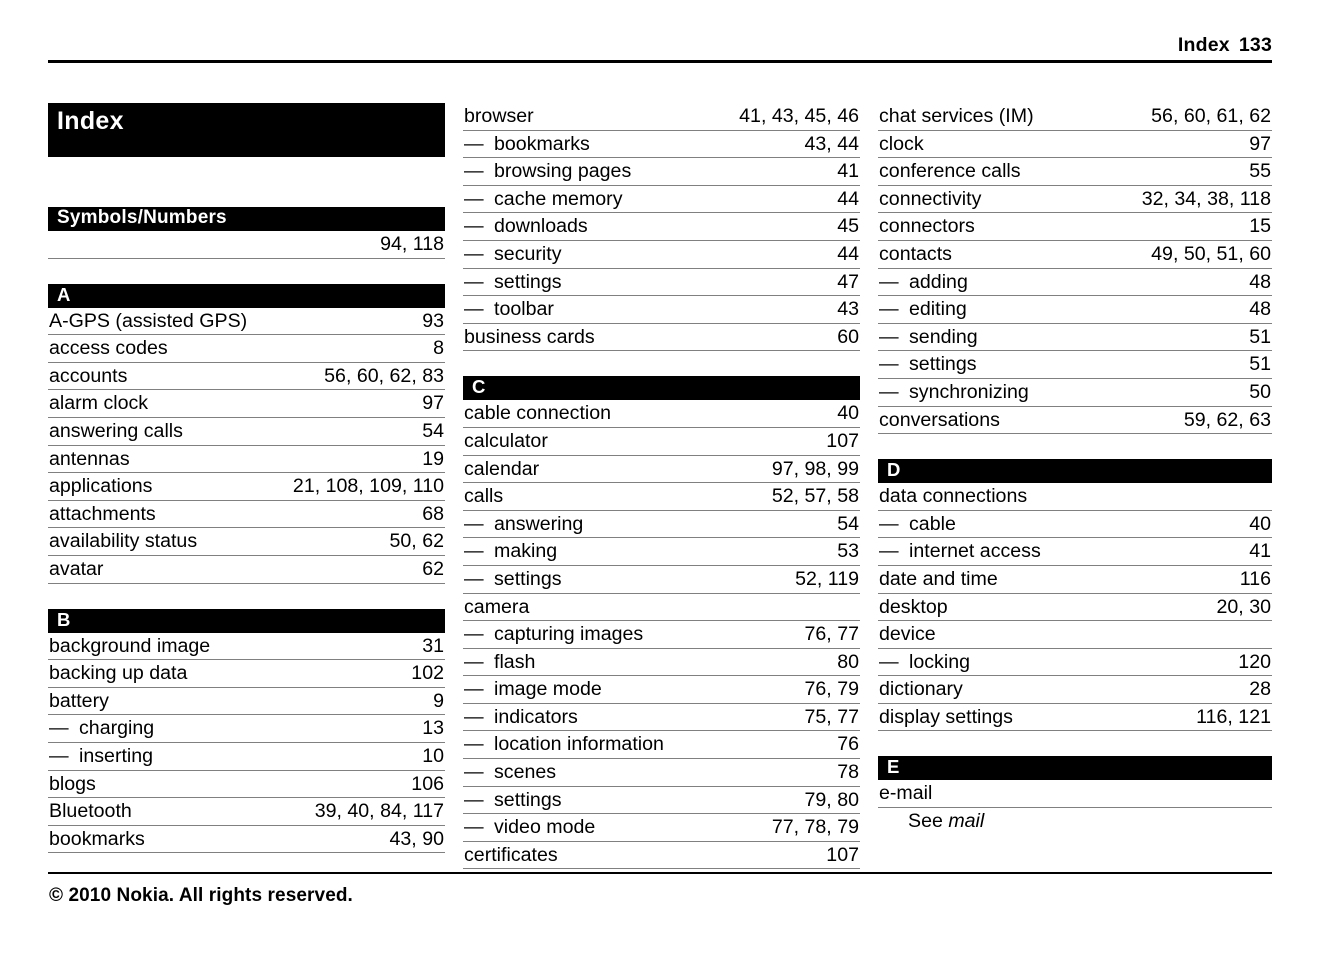 This screenshot has width=1322, height=954. What do you see at coordinates (661, 470) in the screenshot?
I see `index-entry: calendar 97, 98, 99` at bounding box center [661, 470].